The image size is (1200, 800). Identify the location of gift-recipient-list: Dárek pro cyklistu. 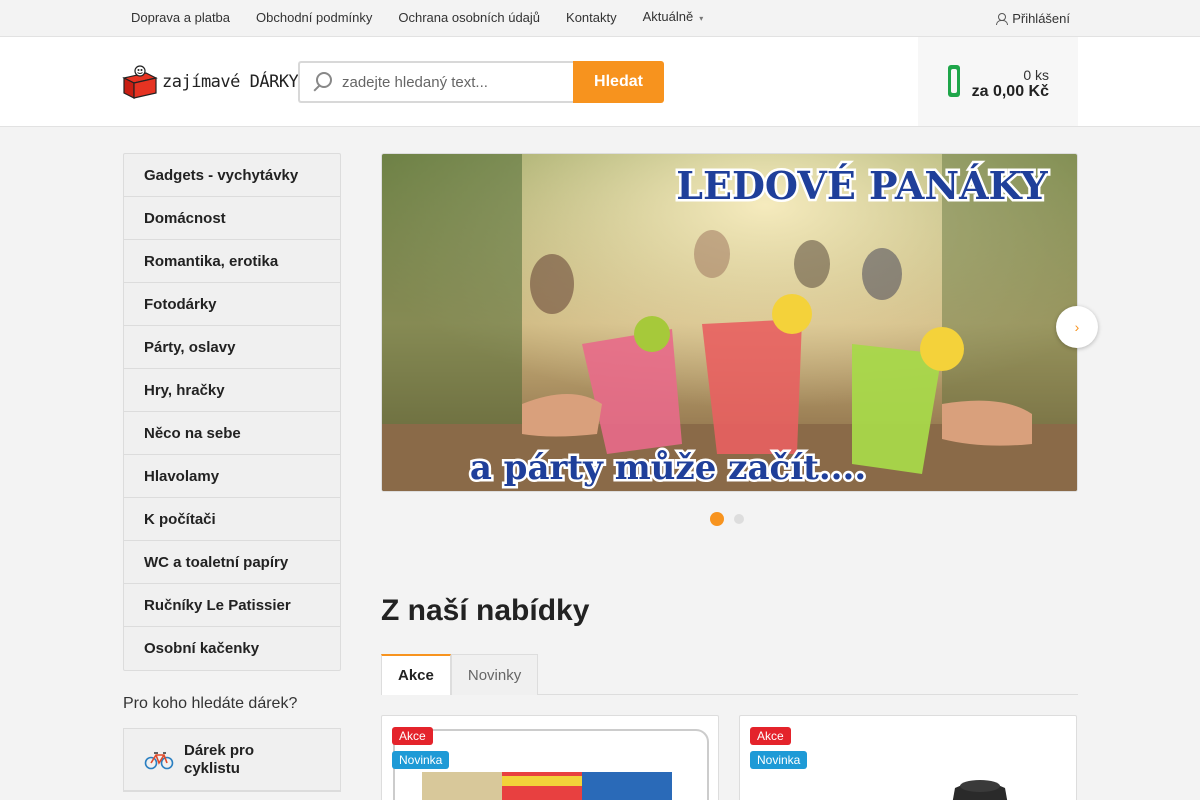
(232, 760).